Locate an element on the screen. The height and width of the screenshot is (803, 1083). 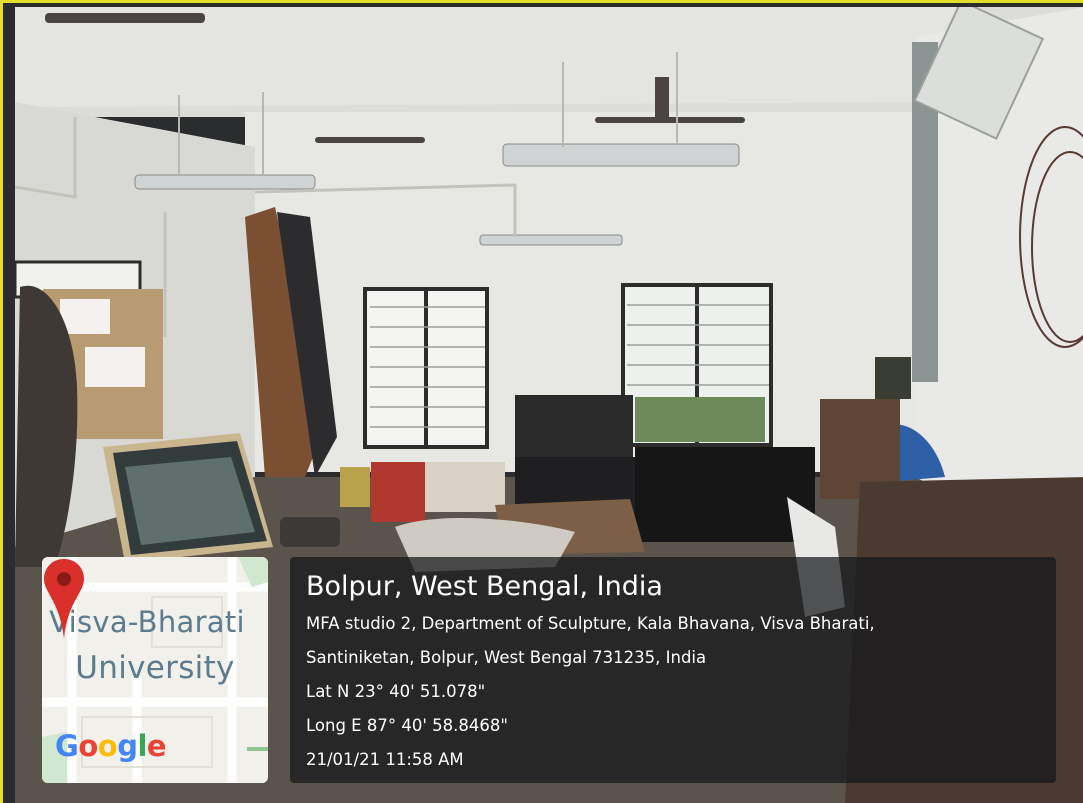
google-logo-letter: l is located at coordinates (142, 746).